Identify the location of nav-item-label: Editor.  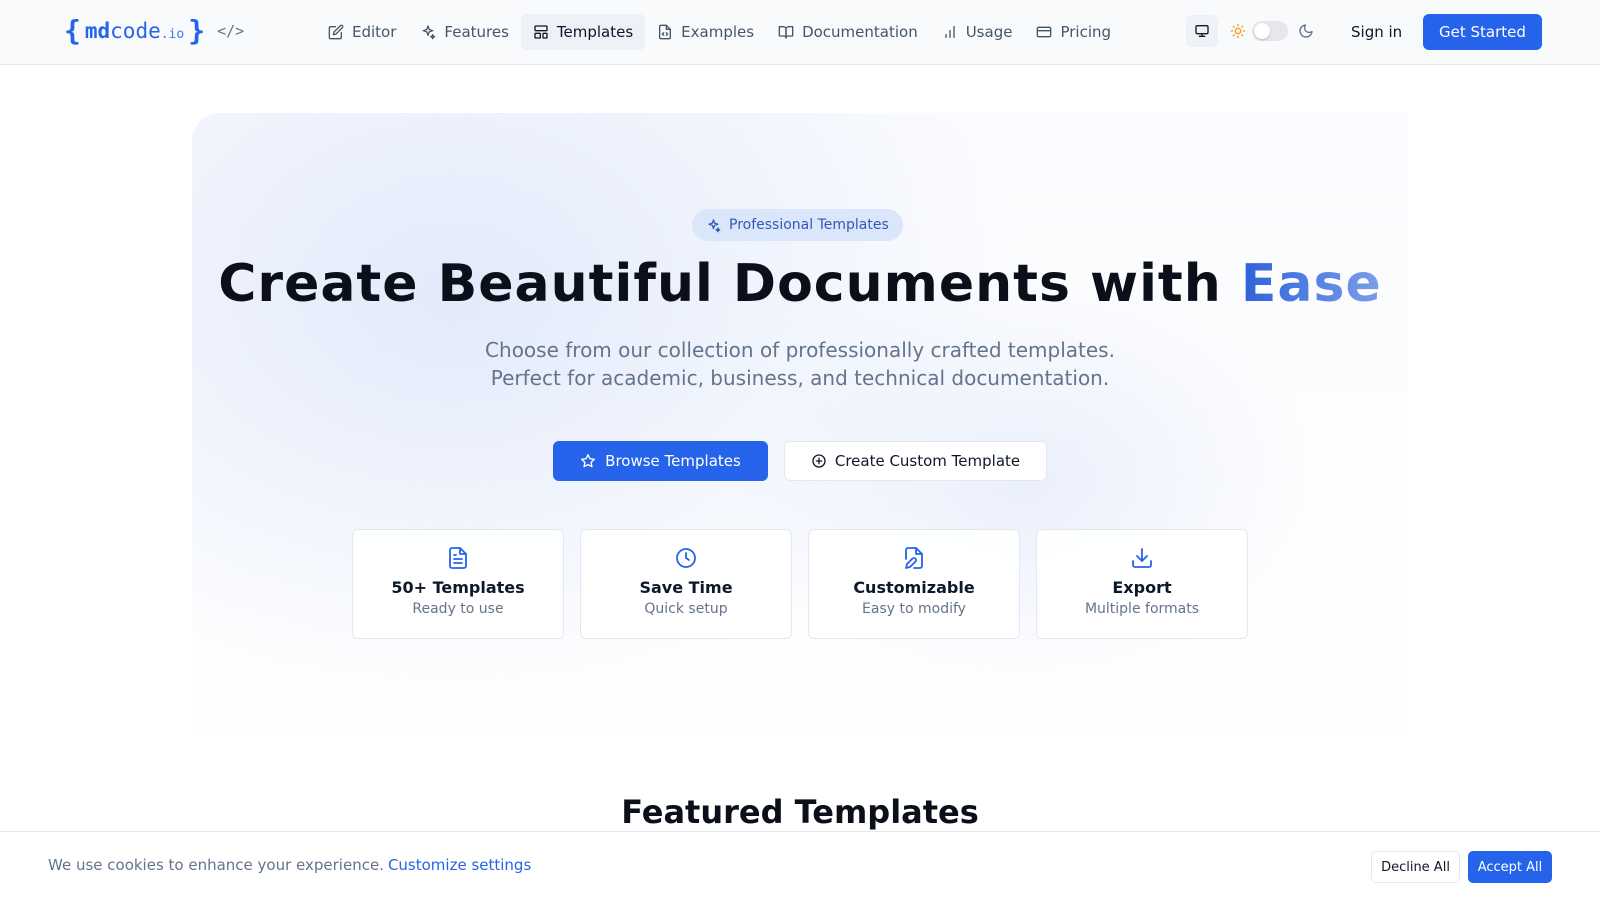
(374, 32).